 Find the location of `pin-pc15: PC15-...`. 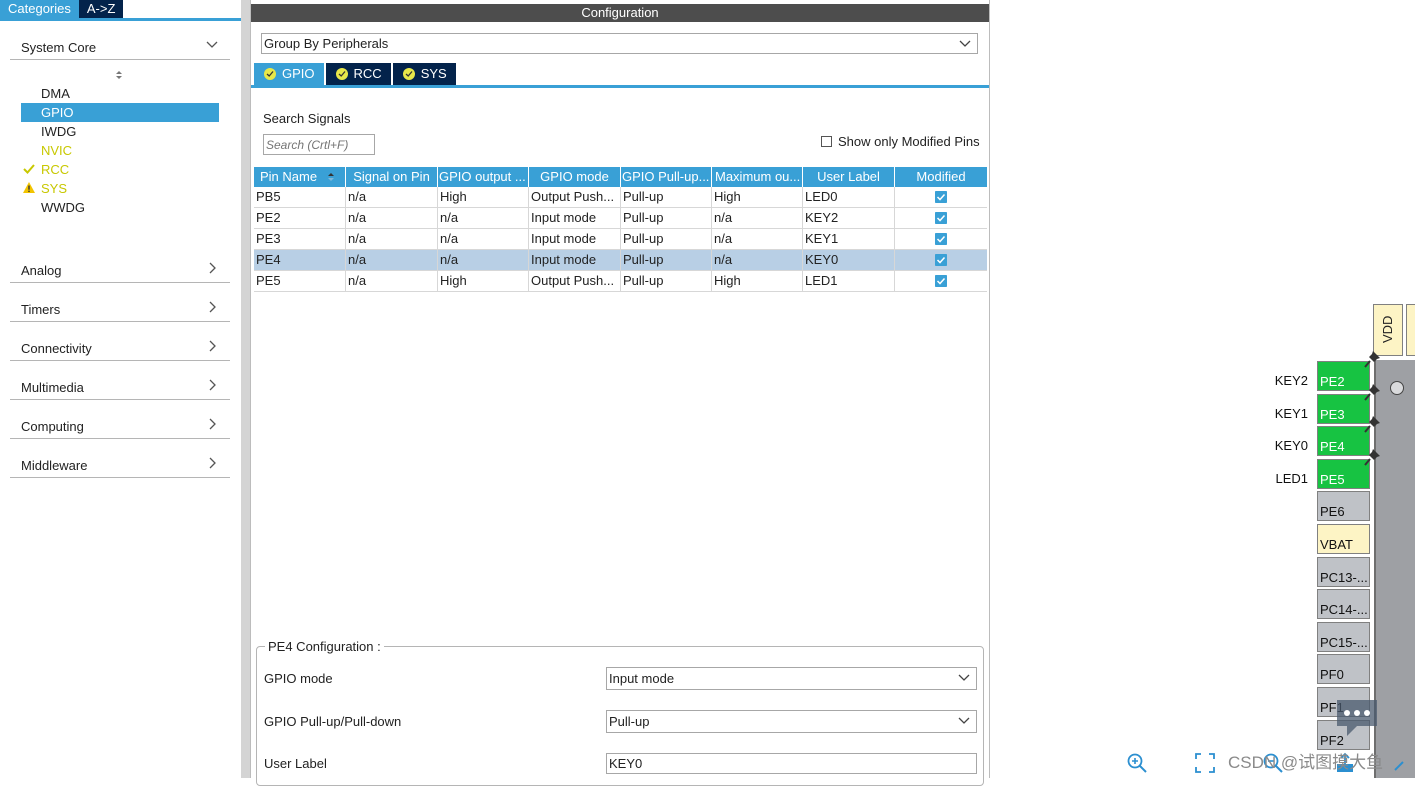

pin-pc15: PC15-... is located at coordinates (1343, 637).